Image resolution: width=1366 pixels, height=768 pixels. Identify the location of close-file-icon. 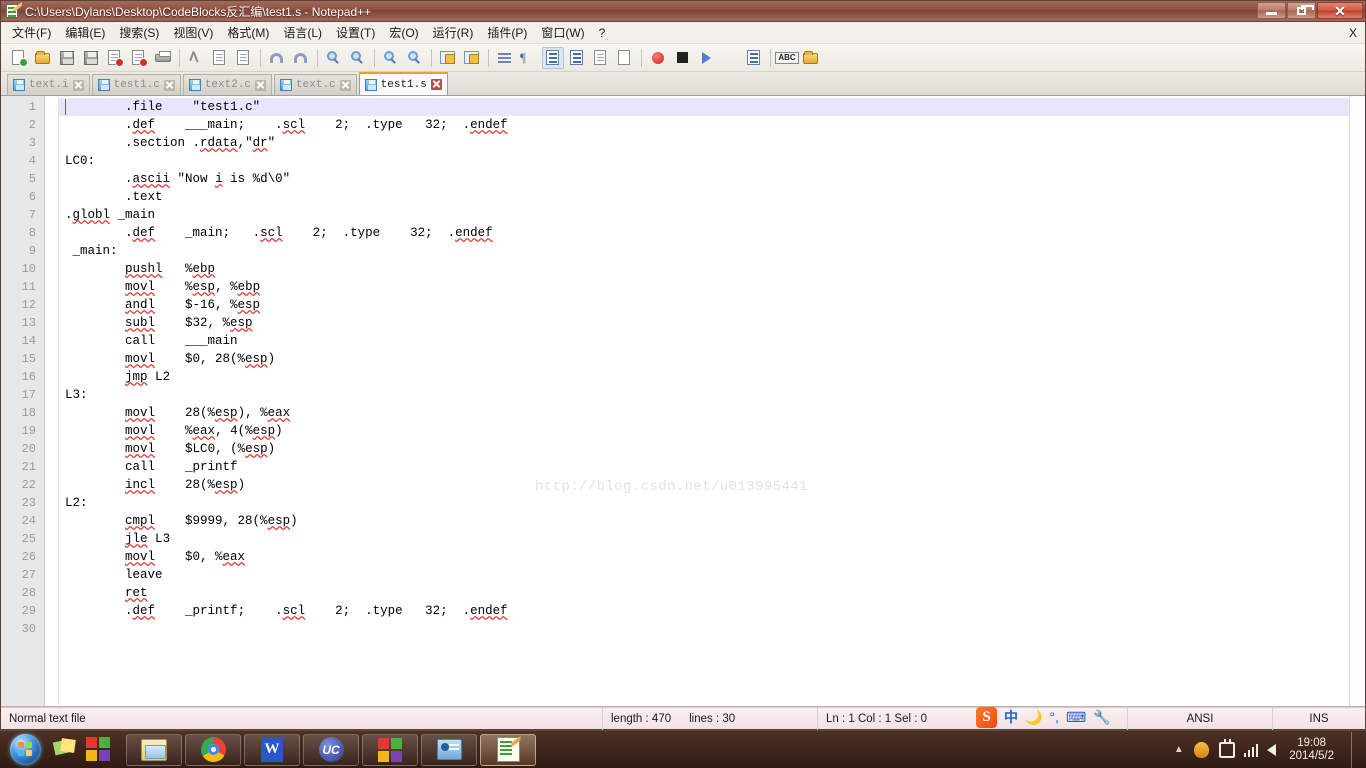
(115, 58).